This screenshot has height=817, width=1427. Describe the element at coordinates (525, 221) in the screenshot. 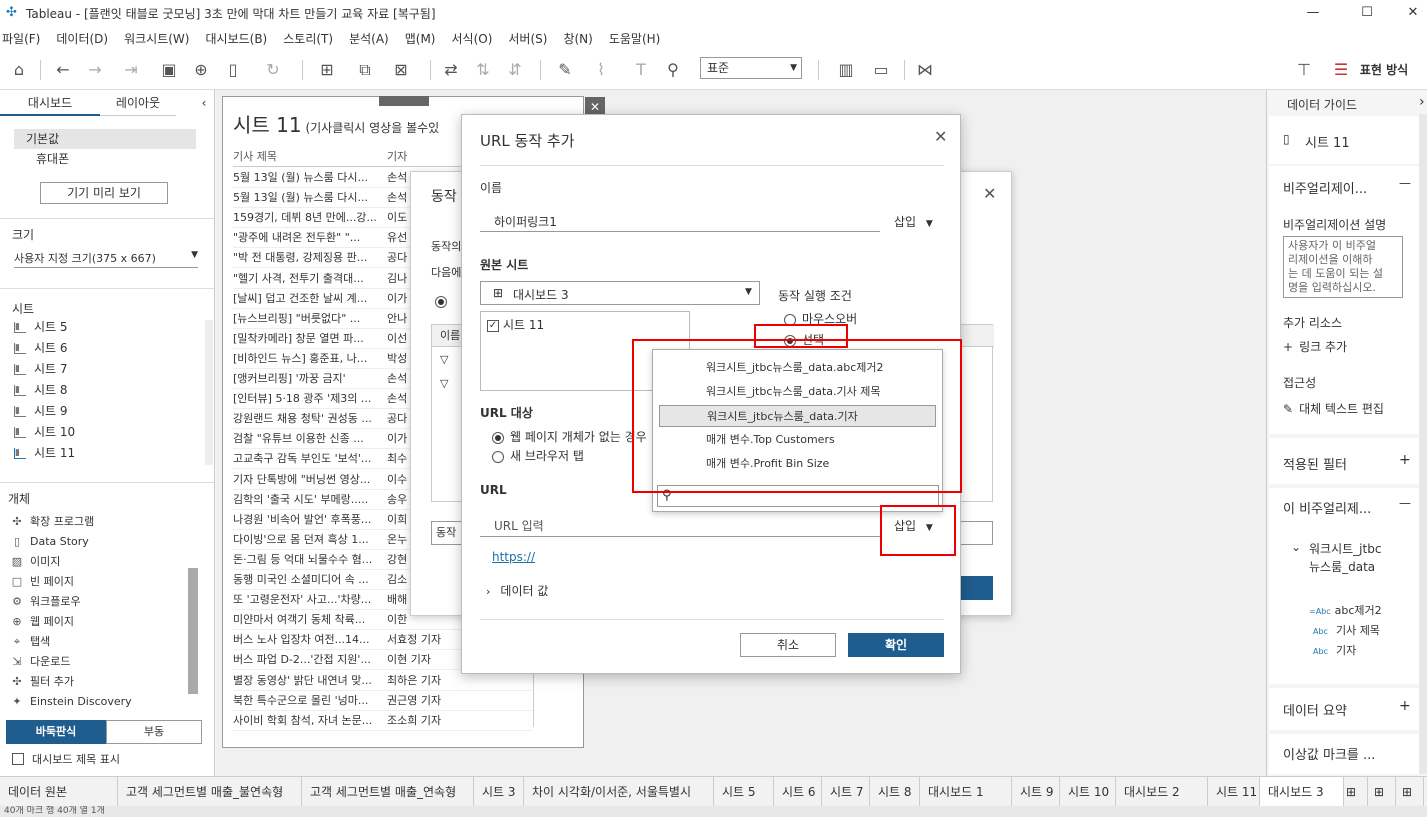

I see `name-input: 하이퍼링크1` at that location.